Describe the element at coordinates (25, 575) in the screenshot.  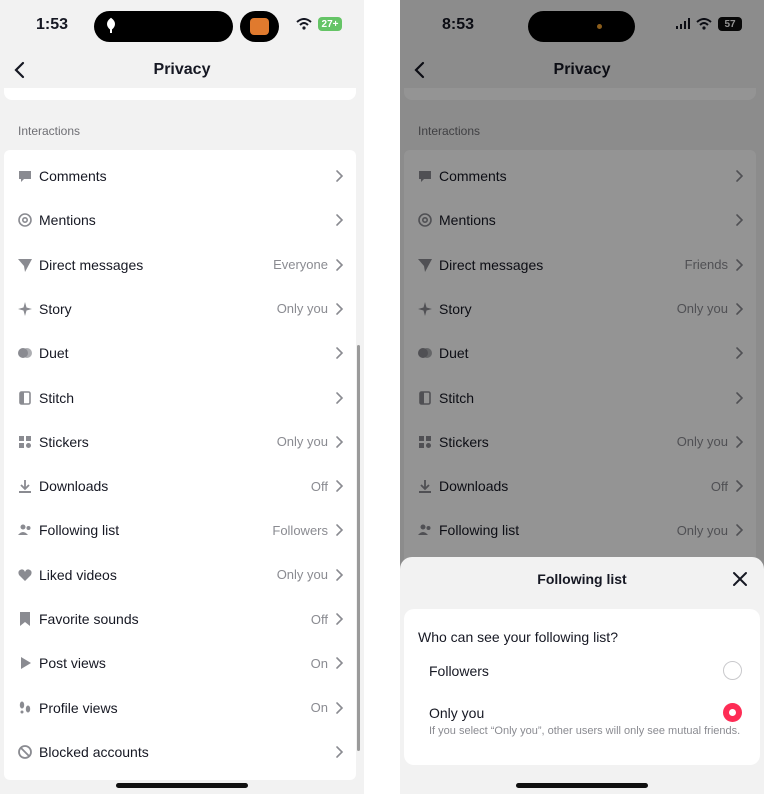
I see `heart-icon` at that location.